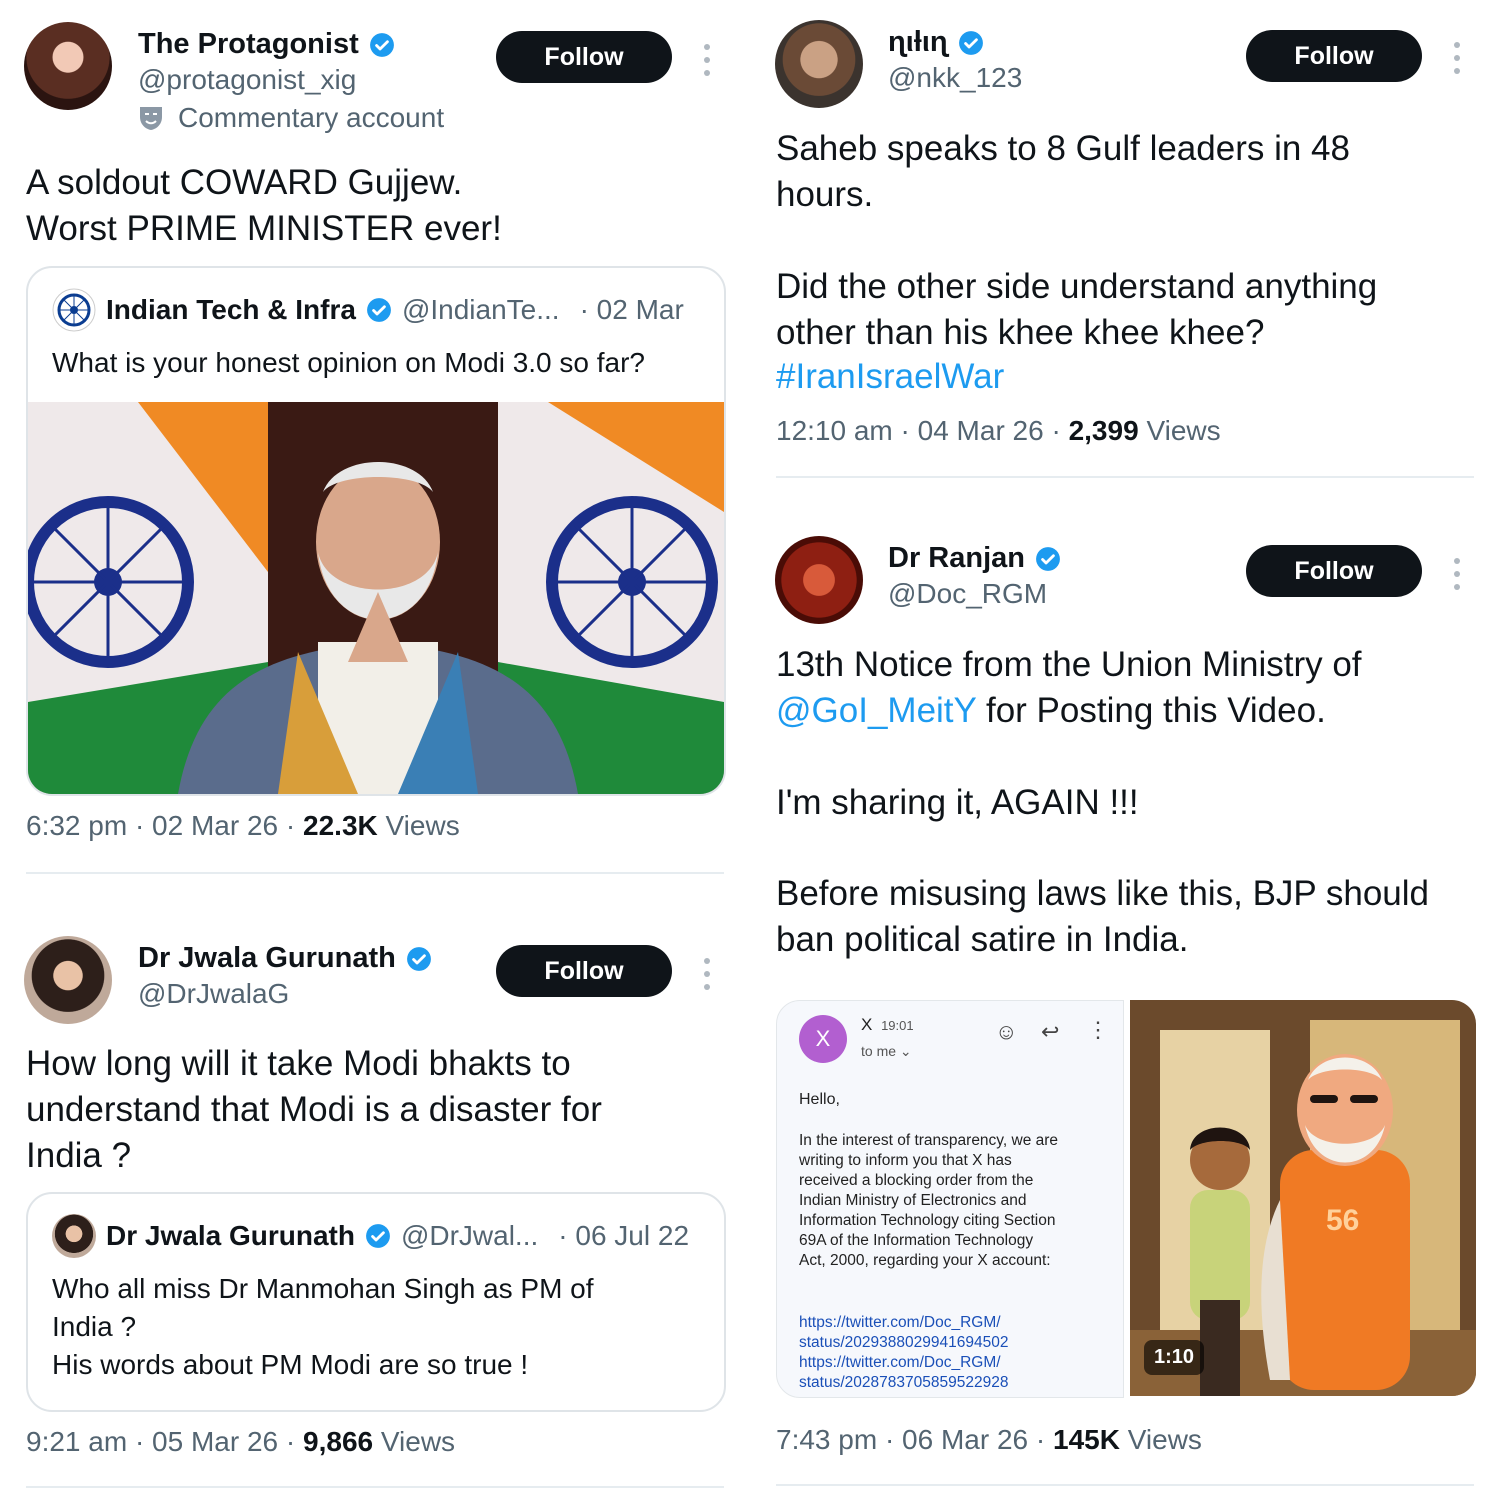  I want to click on author-handle: @nkk_123, so click(955, 78).